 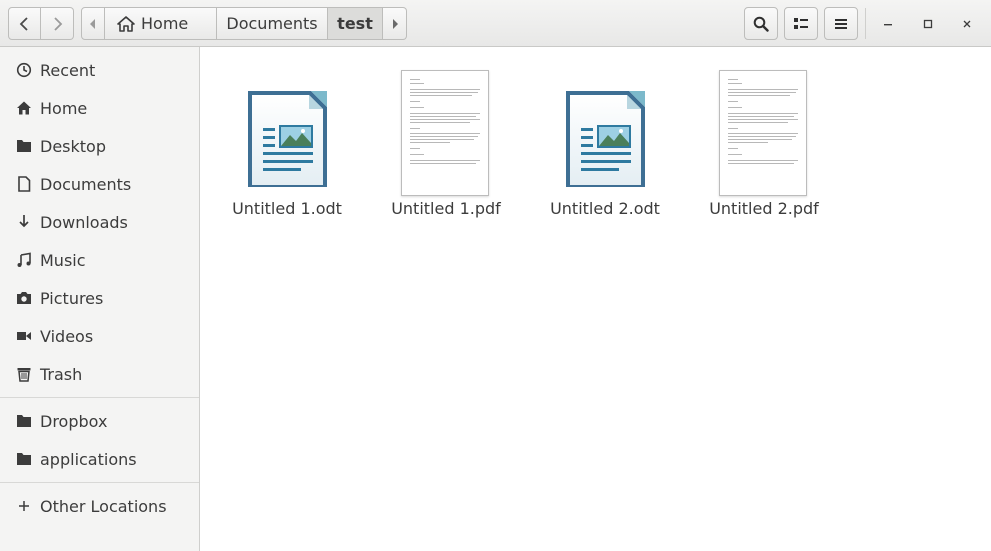 What do you see at coordinates (68, 70) in the screenshot?
I see `sidebar-item-label: Recent` at bounding box center [68, 70].